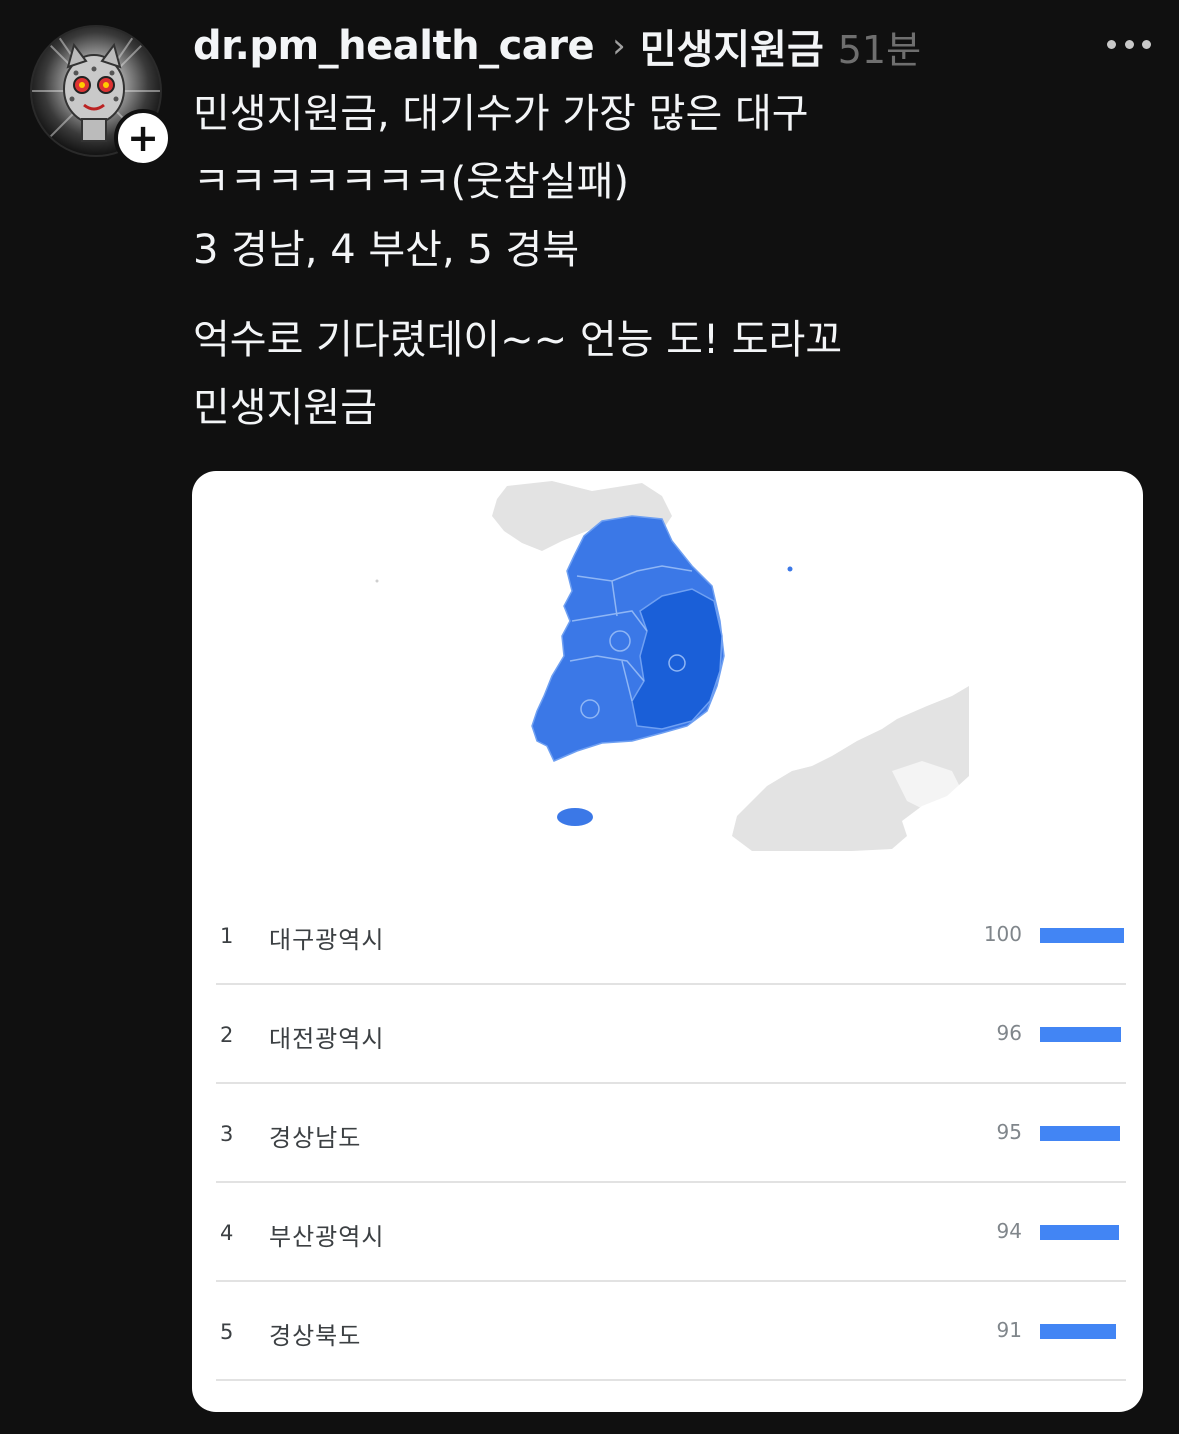 This screenshot has height=1434, width=1179. What do you see at coordinates (101, 96) in the screenshot?
I see `avatar-wrap: +` at bounding box center [101, 96].